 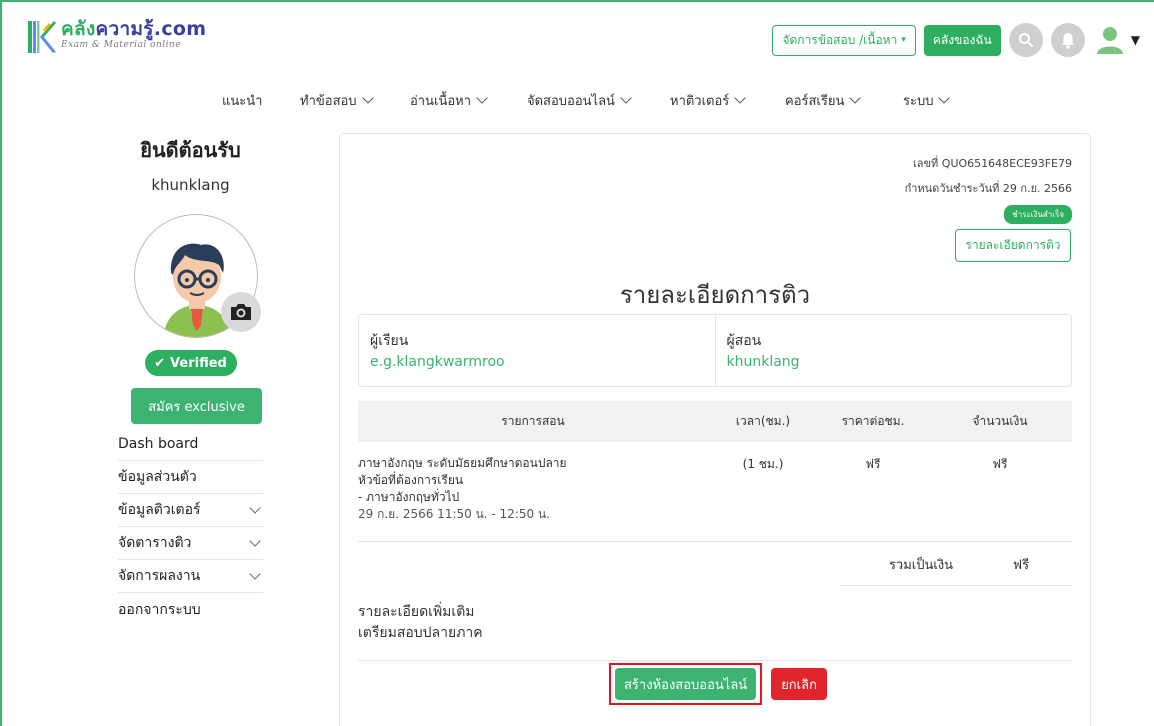 I want to click on nav-item-take-exam: ทำข้อสอบ, so click(x=337, y=100).